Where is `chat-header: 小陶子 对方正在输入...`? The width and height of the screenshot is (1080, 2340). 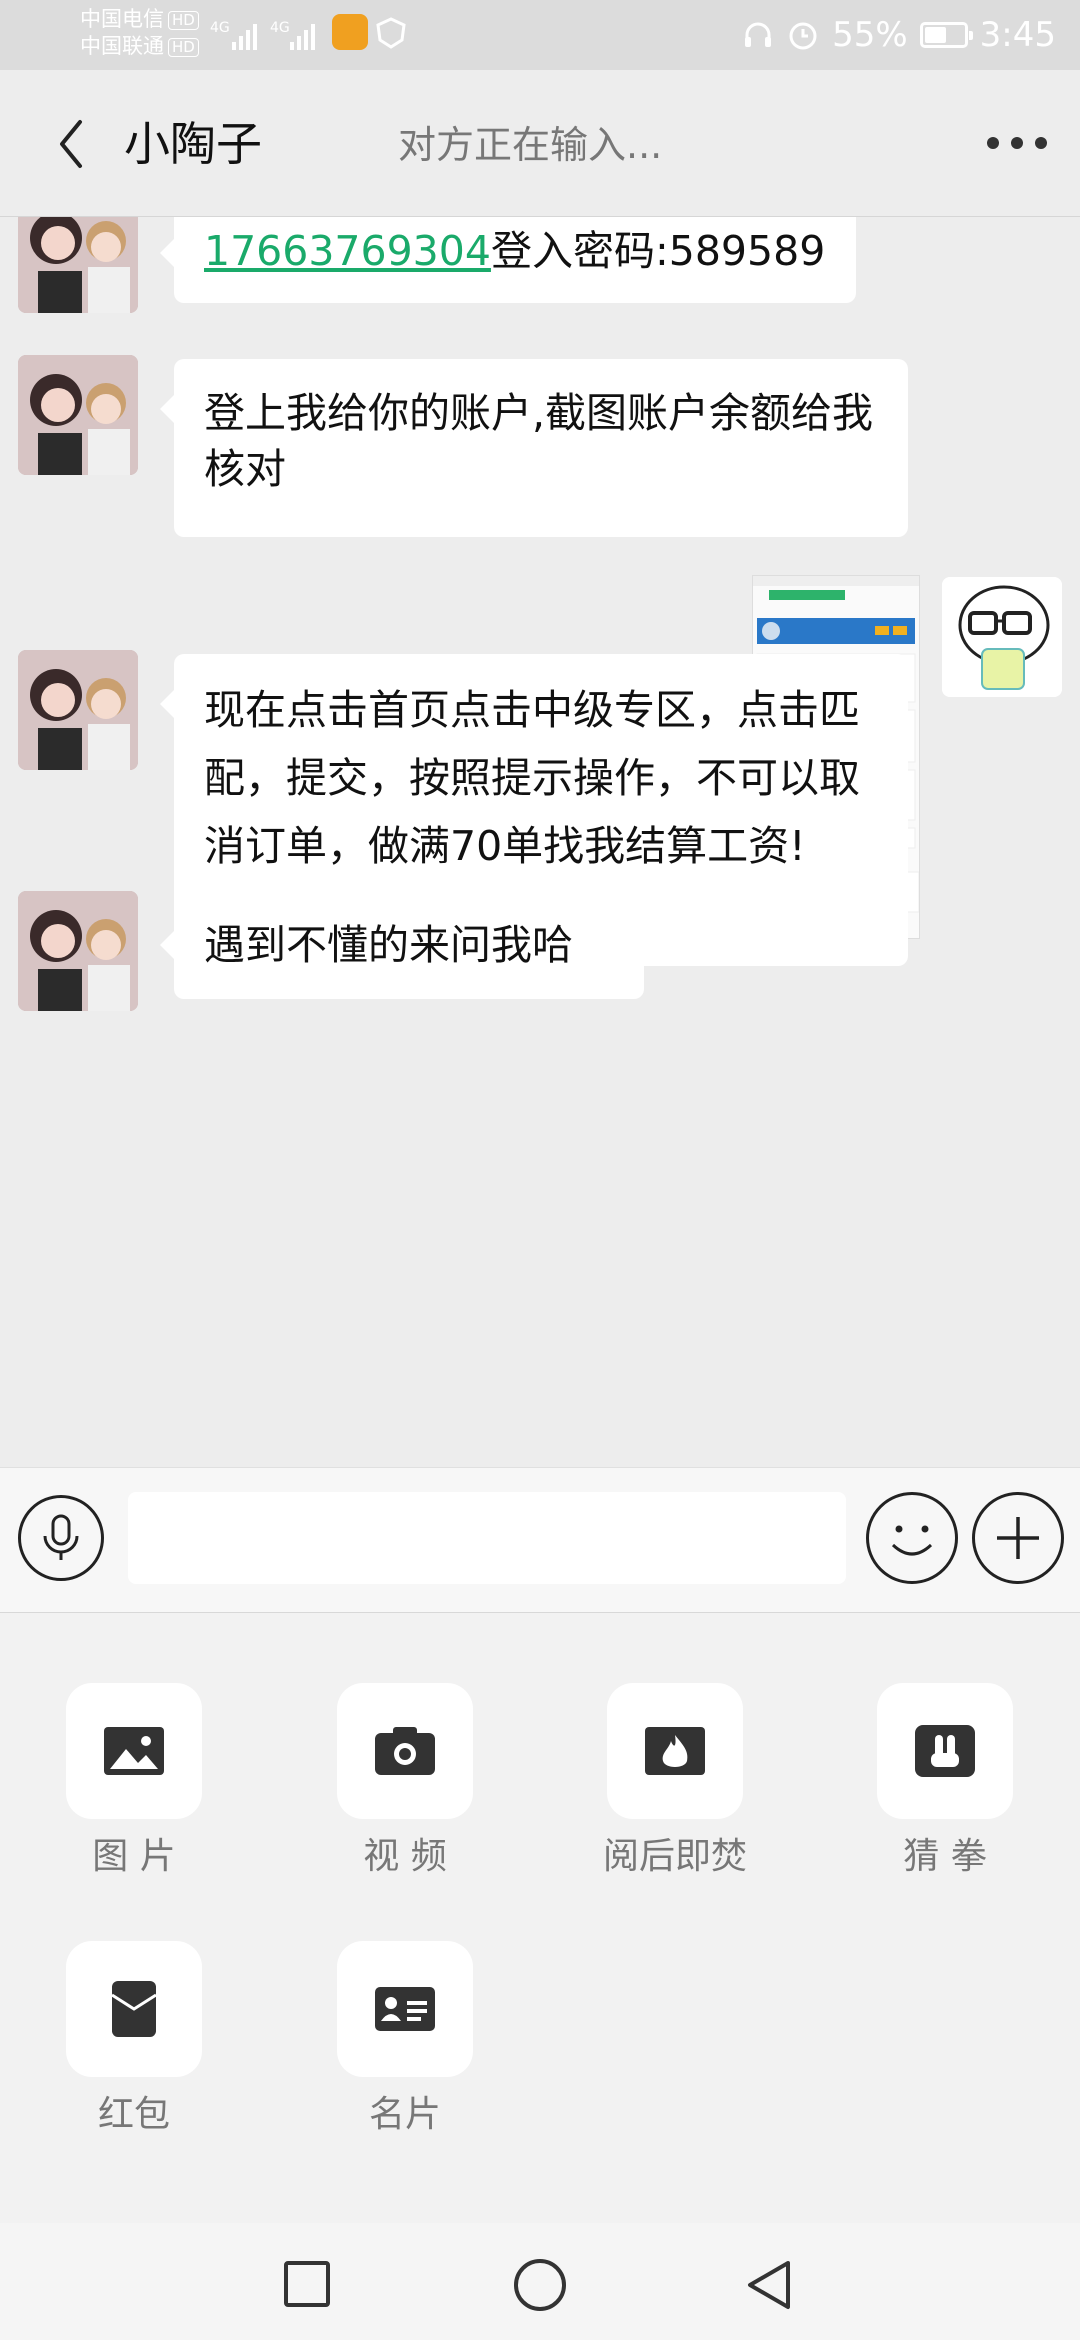 chat-header: 小陶子 对方正在输入... is located at coordinates (540, 143).